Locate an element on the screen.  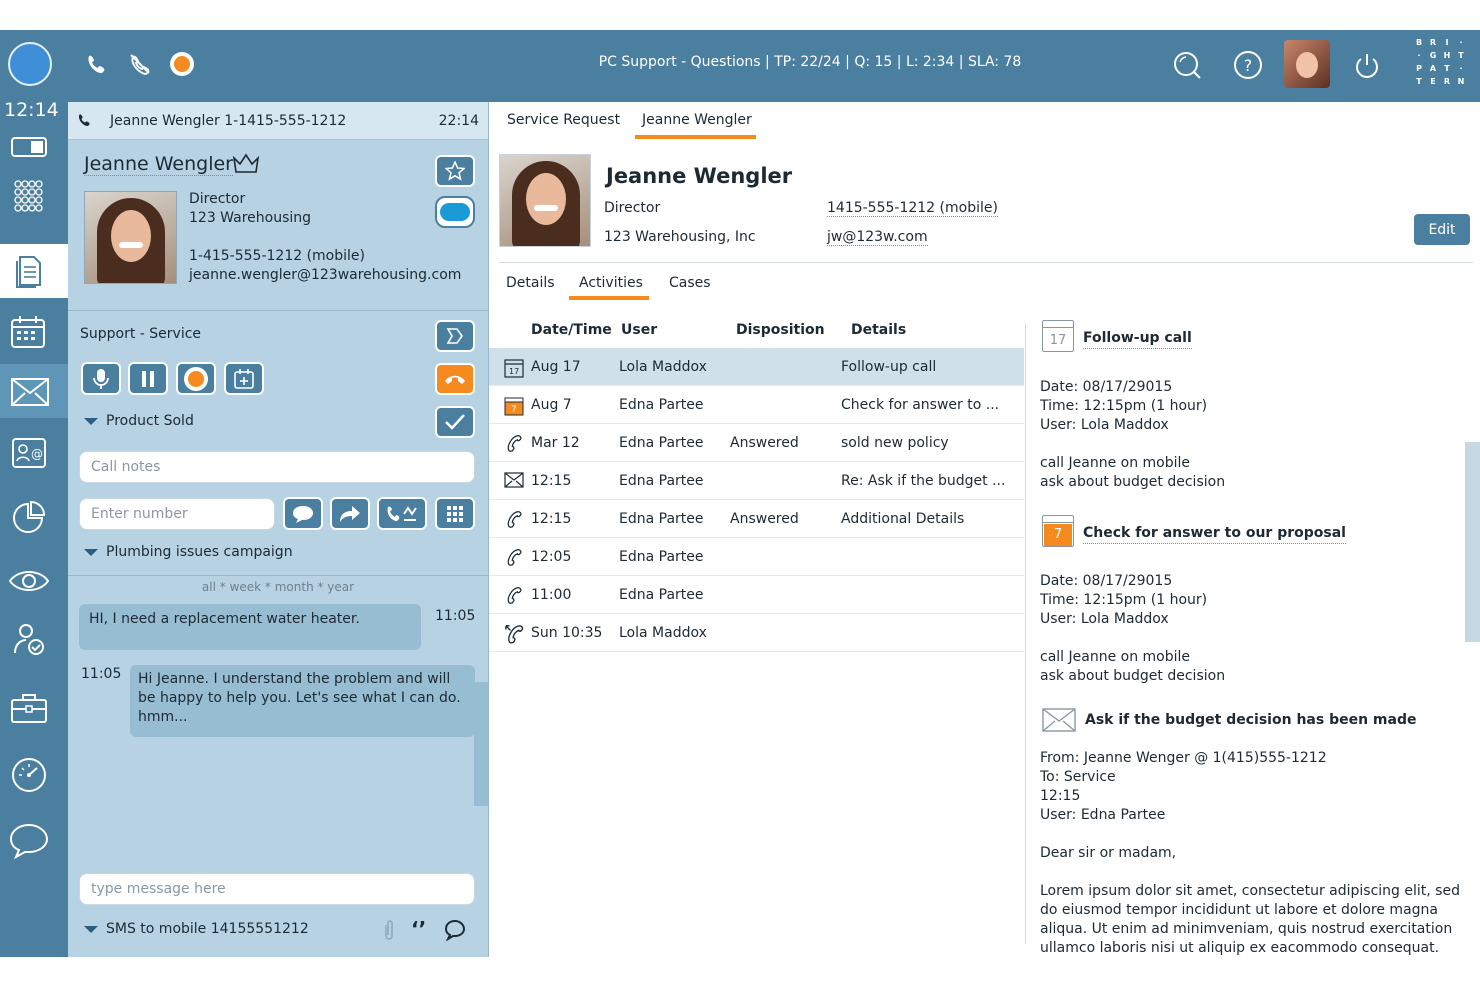
subtab-cases: Cases is located at coordinates (690, 283).